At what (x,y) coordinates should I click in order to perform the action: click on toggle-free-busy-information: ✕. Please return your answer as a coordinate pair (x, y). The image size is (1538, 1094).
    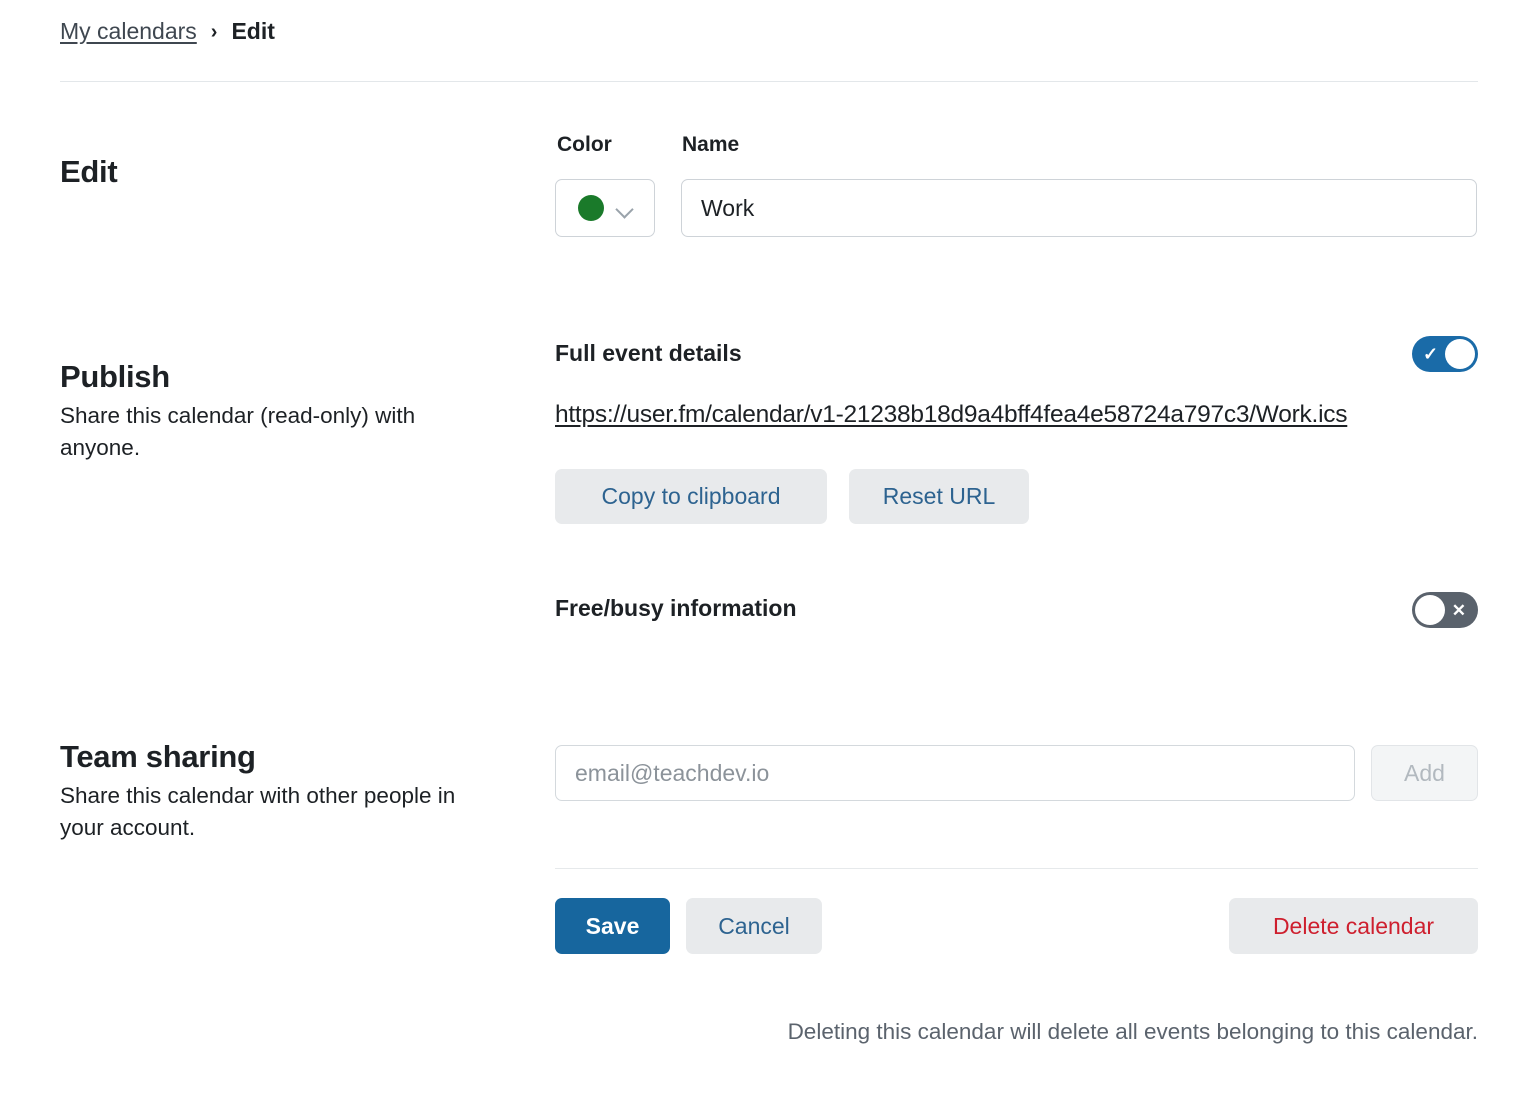
    Looking at the image, I should click on (1445, 610).